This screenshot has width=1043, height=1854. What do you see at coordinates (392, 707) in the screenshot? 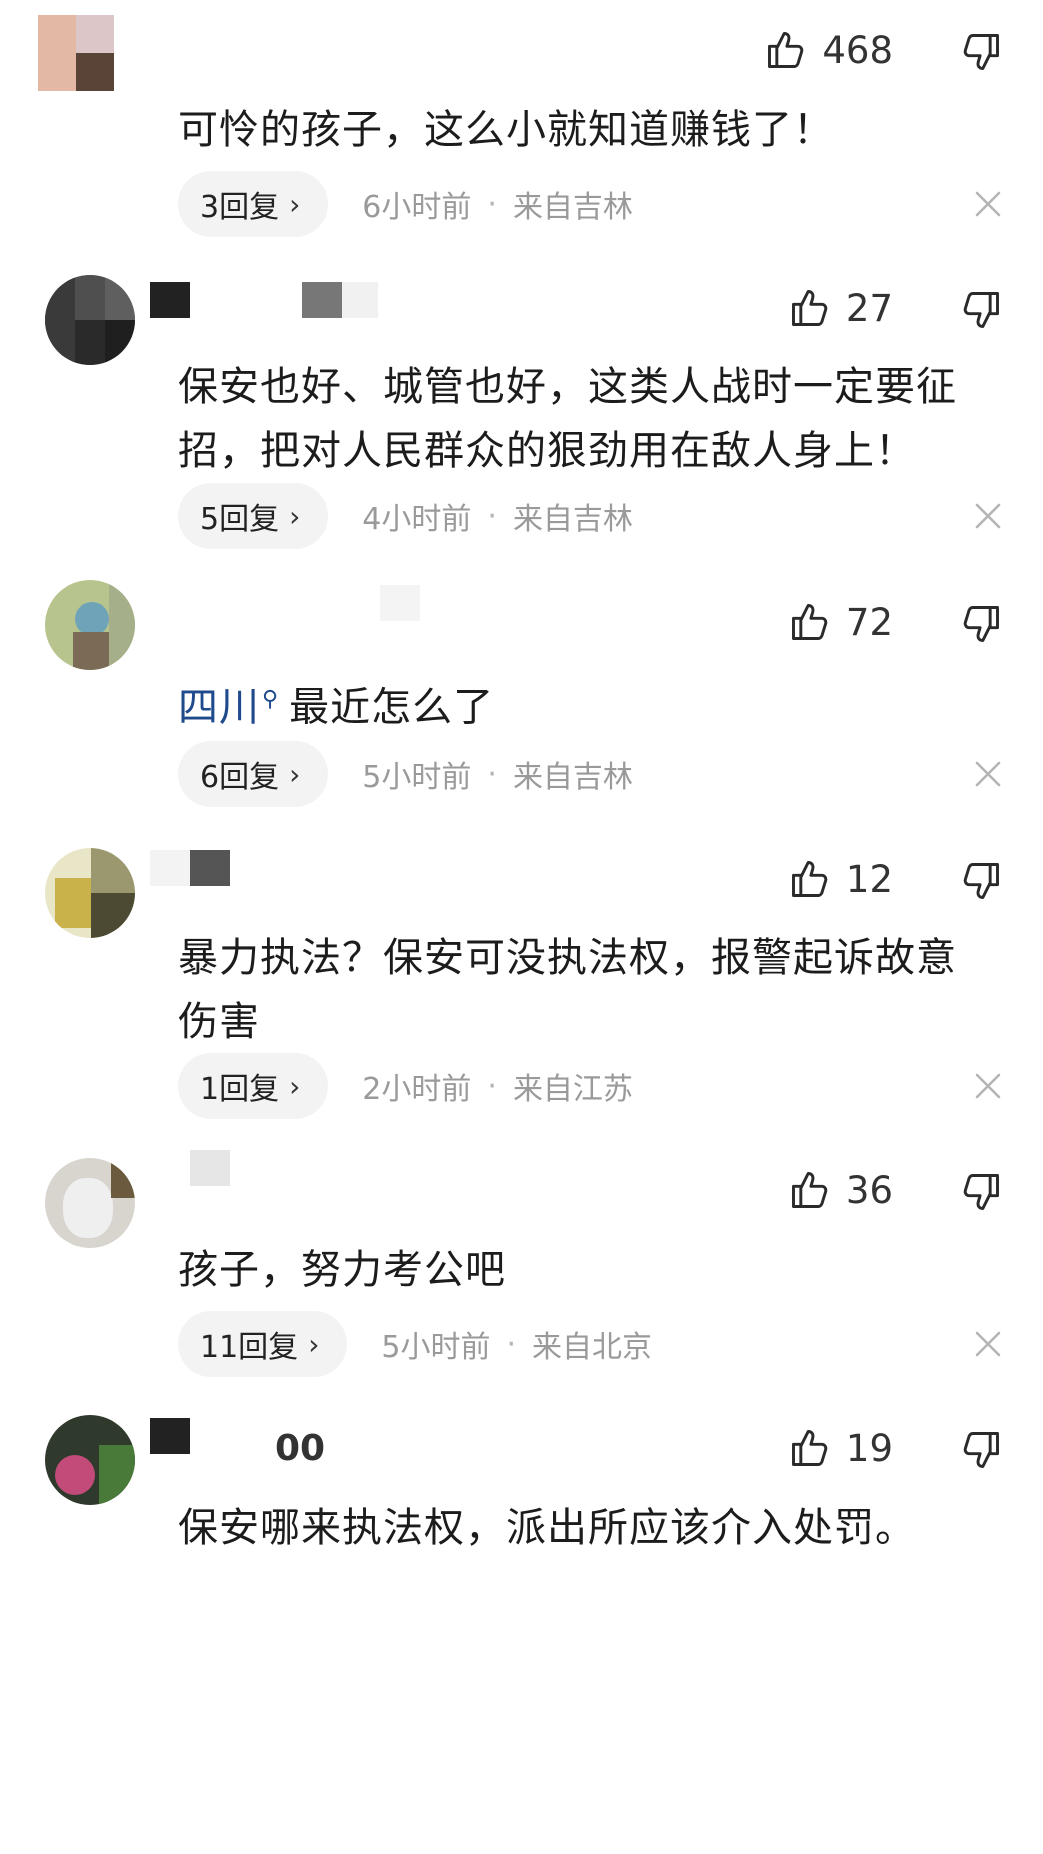
I see `comment-text-body: 最近怎么了` at bounding box center [392, 707].